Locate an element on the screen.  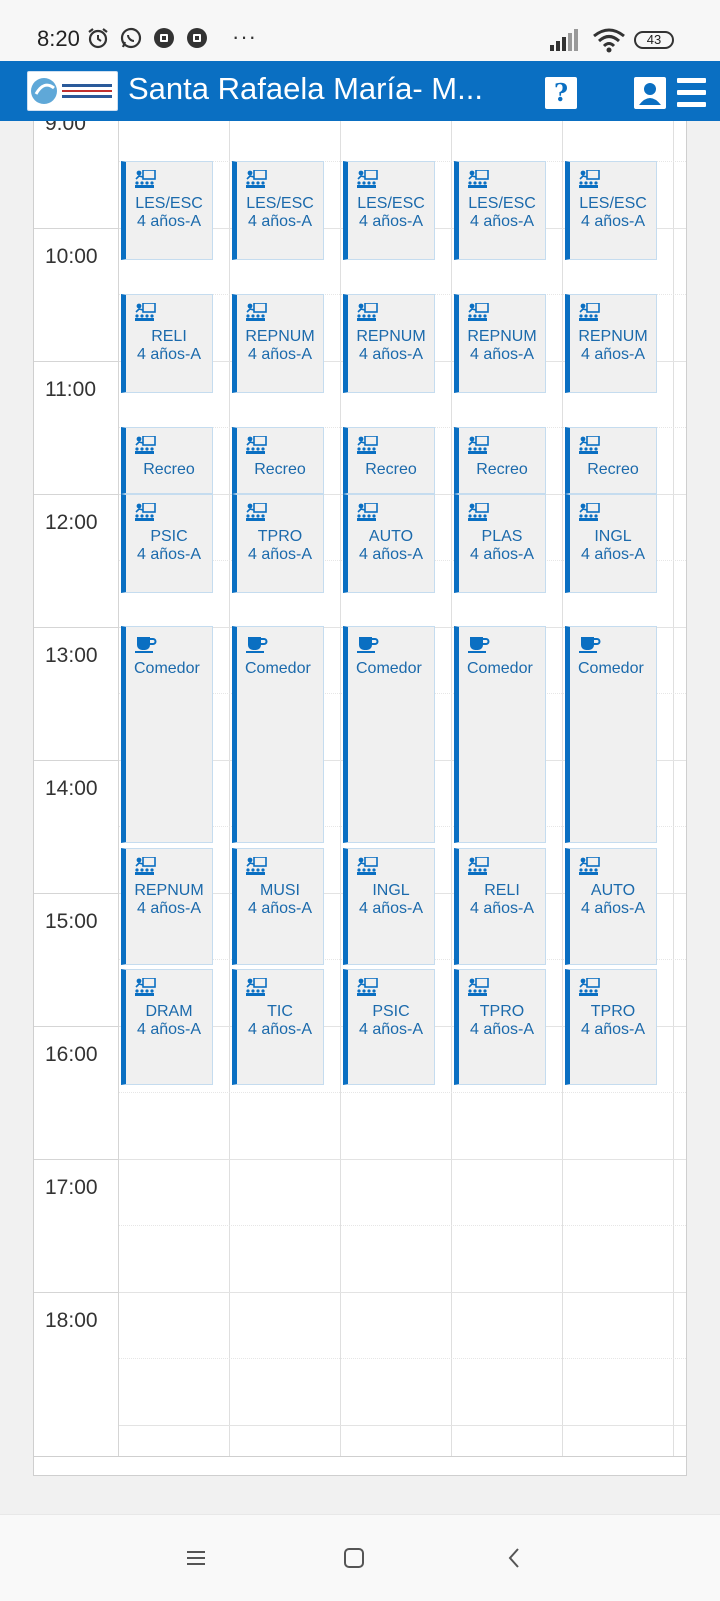
system-nav-bar is located at coordinates (360, 1557).